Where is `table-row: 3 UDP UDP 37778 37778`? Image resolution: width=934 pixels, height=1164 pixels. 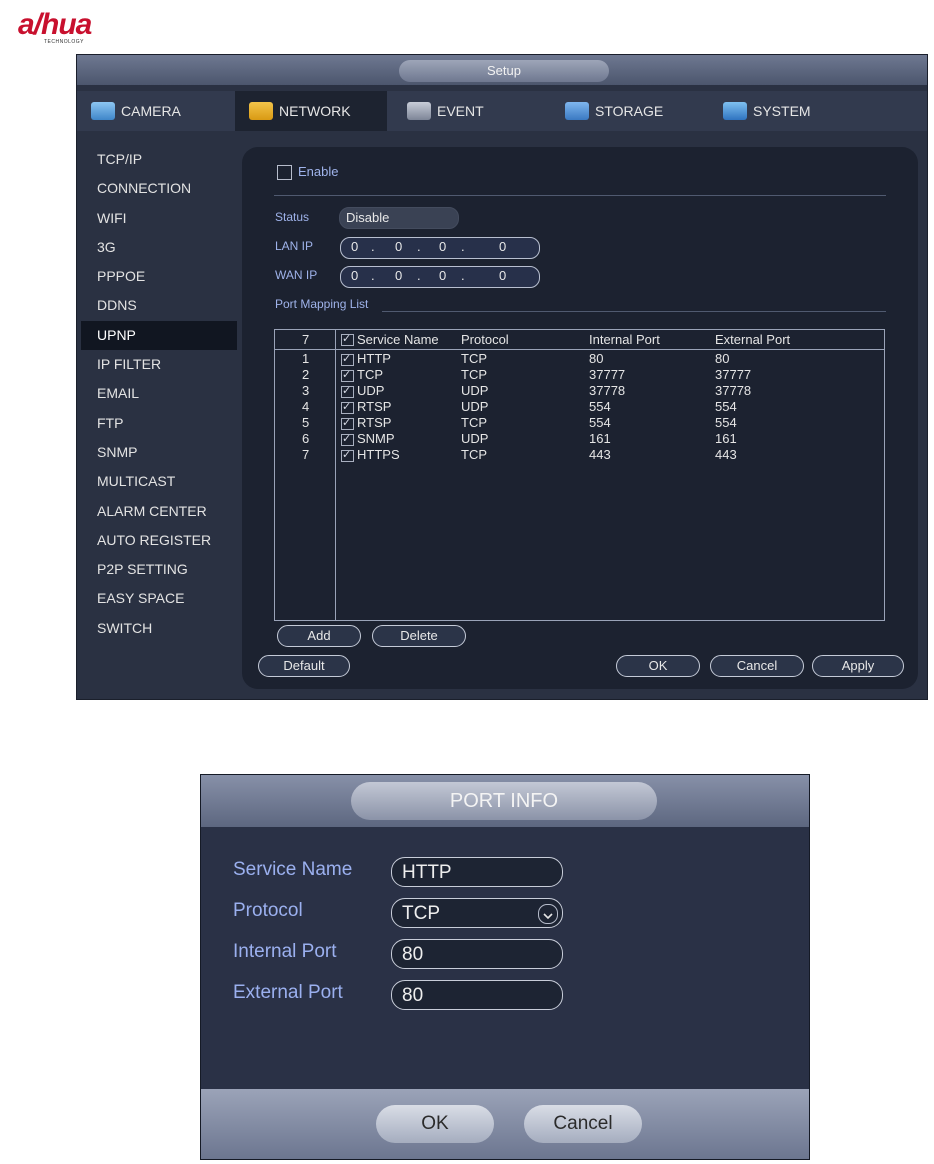 table-row: 3 UDP UDP 37778 37778 is located at coordinates (579, 391).